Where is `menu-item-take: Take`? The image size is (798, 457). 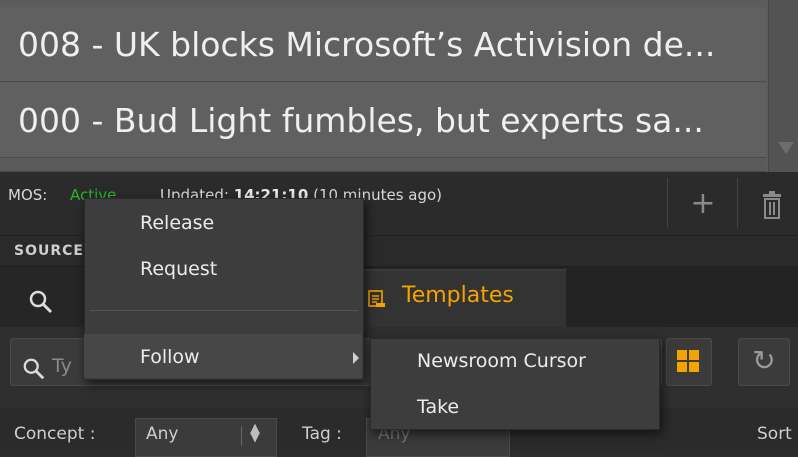 menu-item-take: Take is located at coordinates (438, 407).